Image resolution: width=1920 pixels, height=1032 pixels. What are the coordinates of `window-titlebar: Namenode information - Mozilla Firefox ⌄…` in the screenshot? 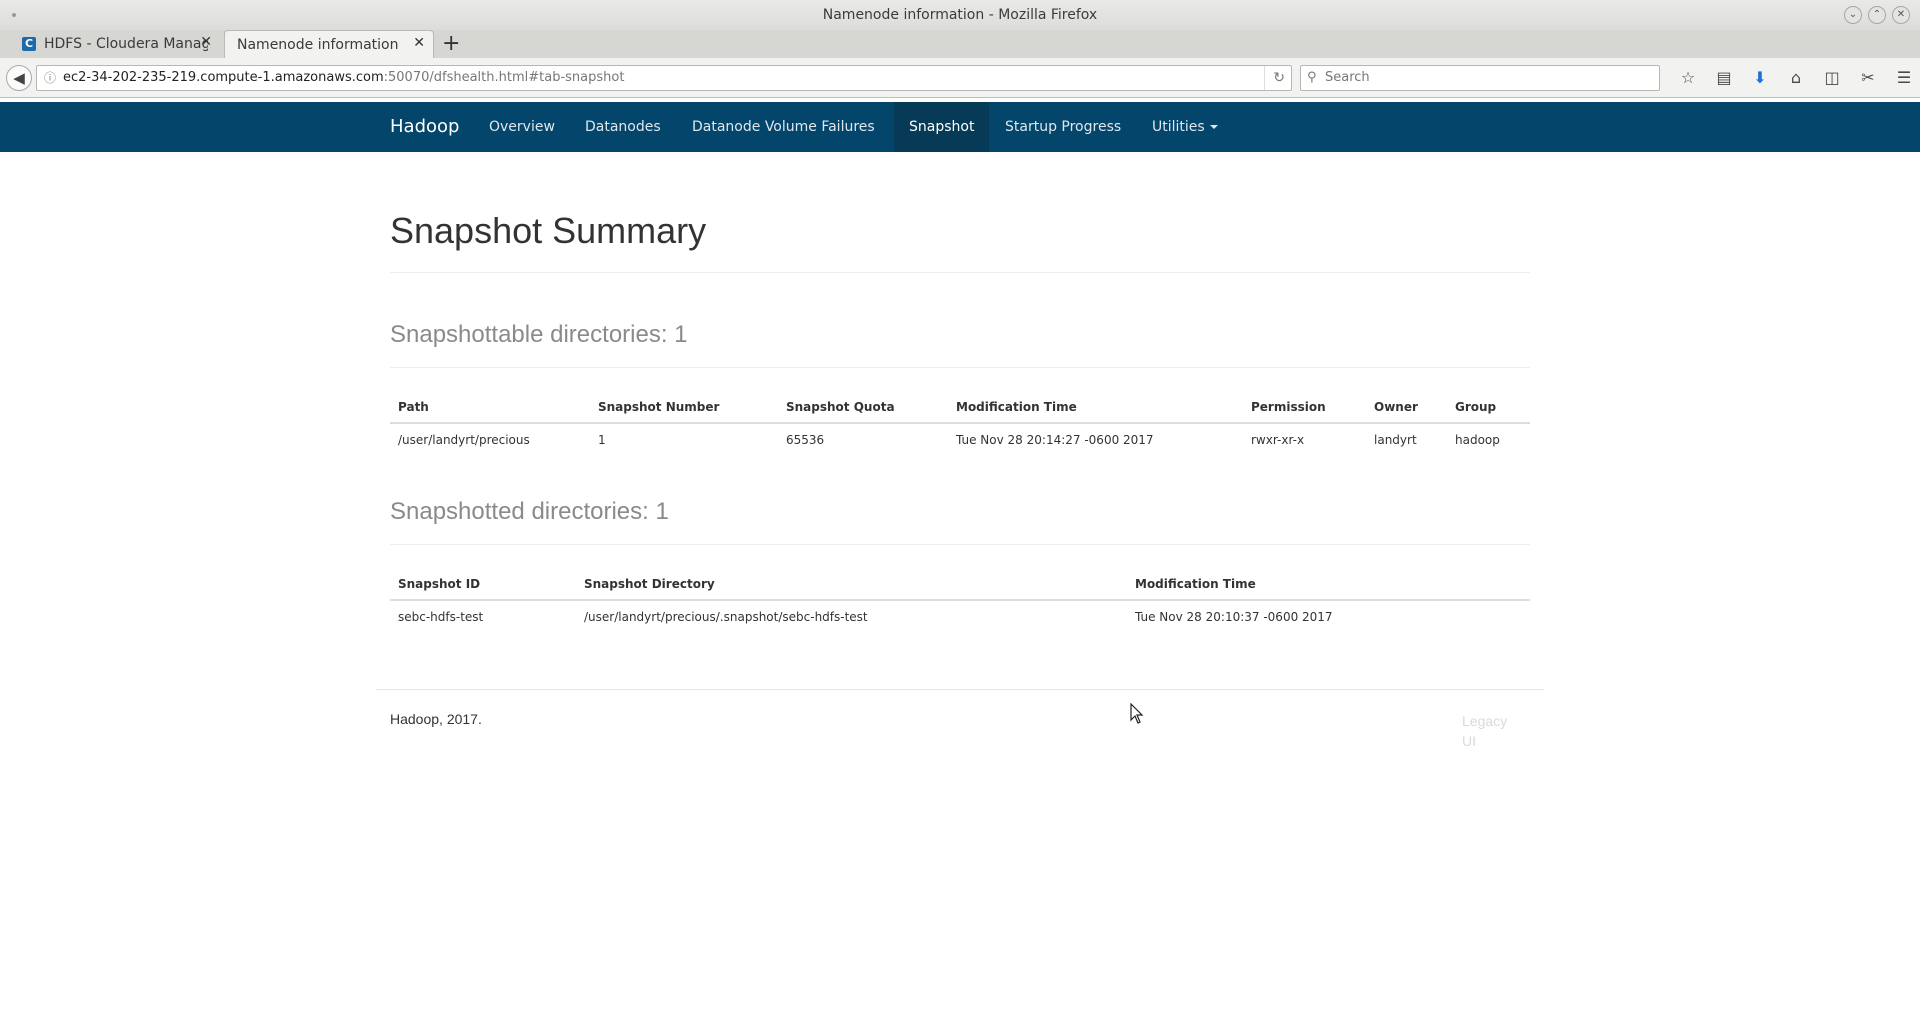 It's located at (960, 15).